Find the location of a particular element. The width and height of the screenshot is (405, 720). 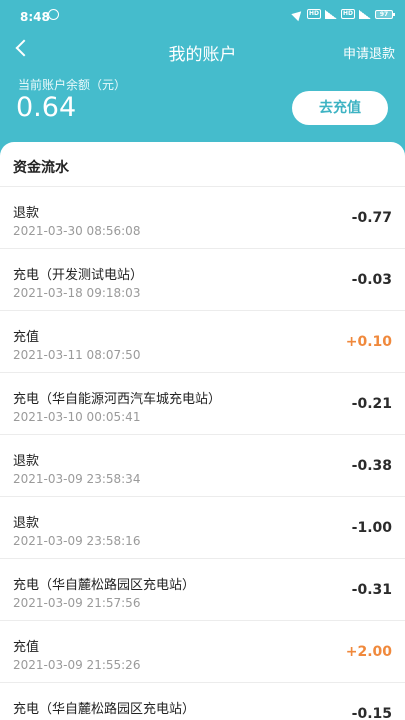

transaction-time: 2021-03-09 21:55:26 is located at coordinates (77, 665).